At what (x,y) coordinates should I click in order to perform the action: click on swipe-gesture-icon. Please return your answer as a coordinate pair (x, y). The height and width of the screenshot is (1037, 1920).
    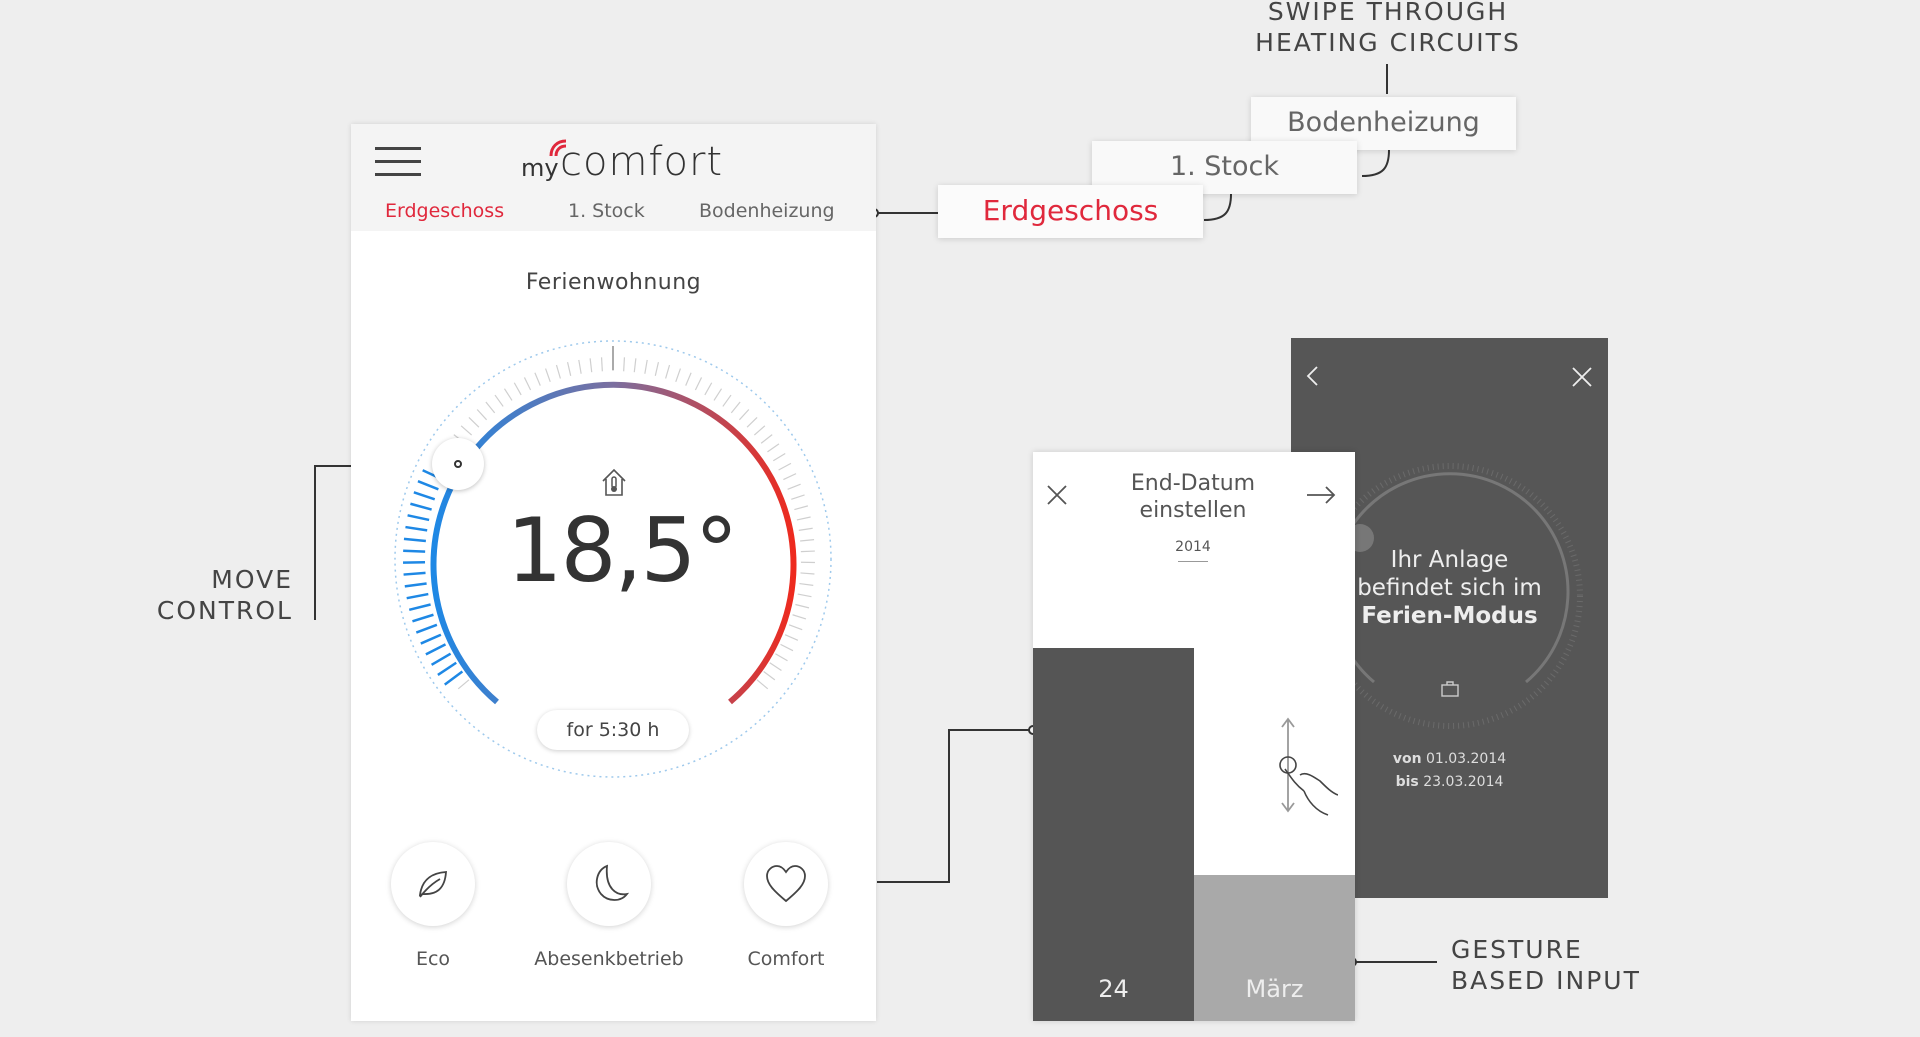
    Looking at the image, I should click on (1308, 766).